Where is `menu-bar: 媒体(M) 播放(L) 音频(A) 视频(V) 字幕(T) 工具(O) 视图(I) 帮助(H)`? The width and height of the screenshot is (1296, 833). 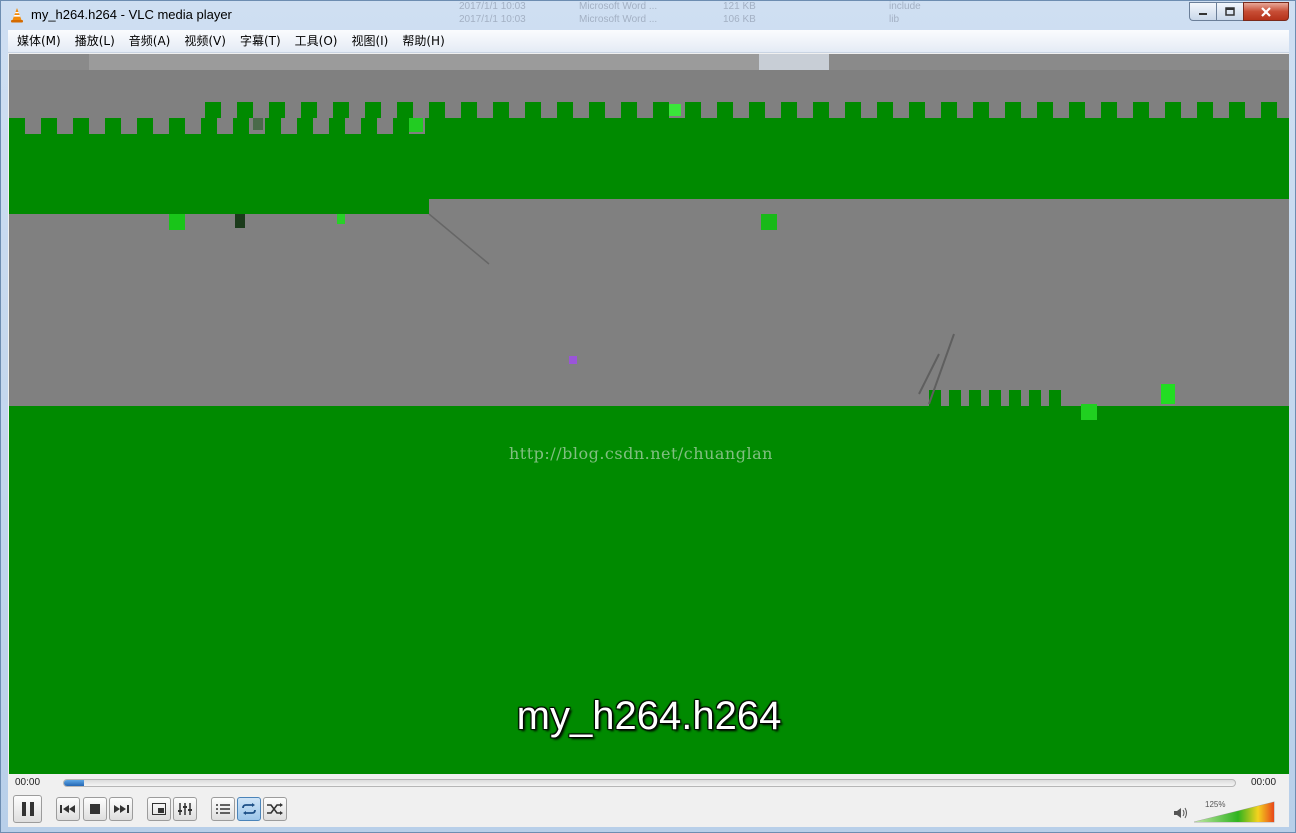
menu-bar: 媒体(M) 播放(L) 音频(A) 视频(V) 字幕(T) 工具(O) 视图(I) 帮助(H) is located at coordinates (648, 41).